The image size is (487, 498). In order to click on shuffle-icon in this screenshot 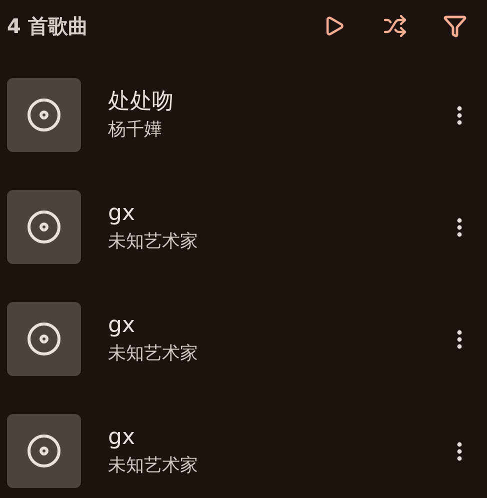, I will do `click(395, 26)`.